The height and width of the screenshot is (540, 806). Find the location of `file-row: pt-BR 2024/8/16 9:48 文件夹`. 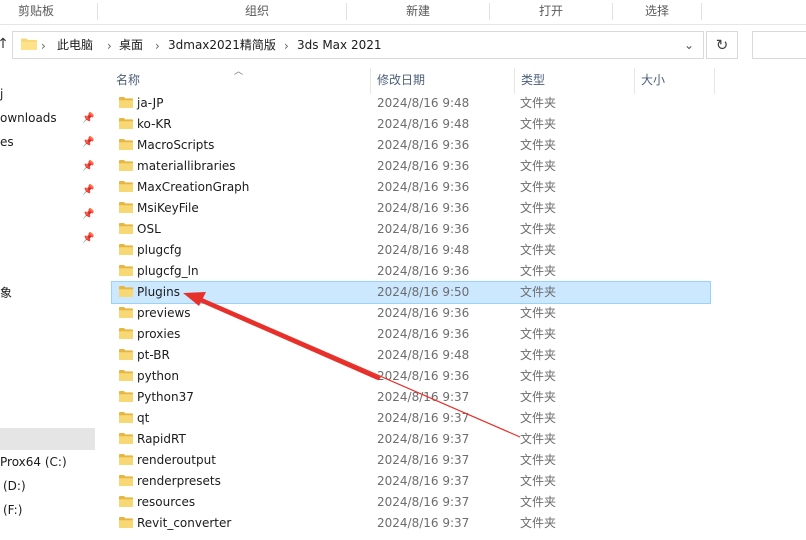

file-row: pt-BR 2024/8/16 9:48 文件夹 is located at coordinates (411, 355).